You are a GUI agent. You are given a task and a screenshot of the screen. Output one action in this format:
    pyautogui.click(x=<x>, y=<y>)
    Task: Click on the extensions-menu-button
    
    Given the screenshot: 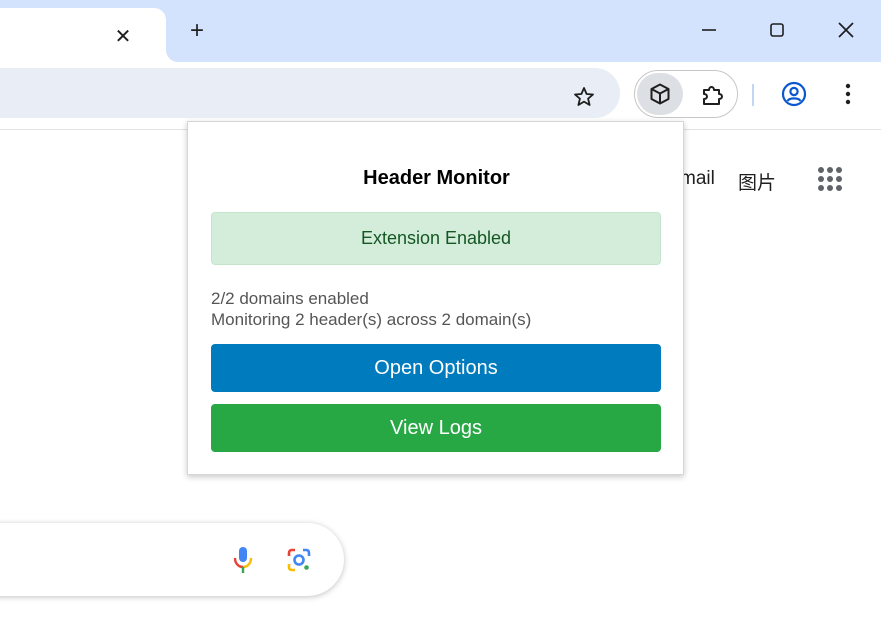 What is the action you would take?
    pyautogui.click(x=713, y=95)
    